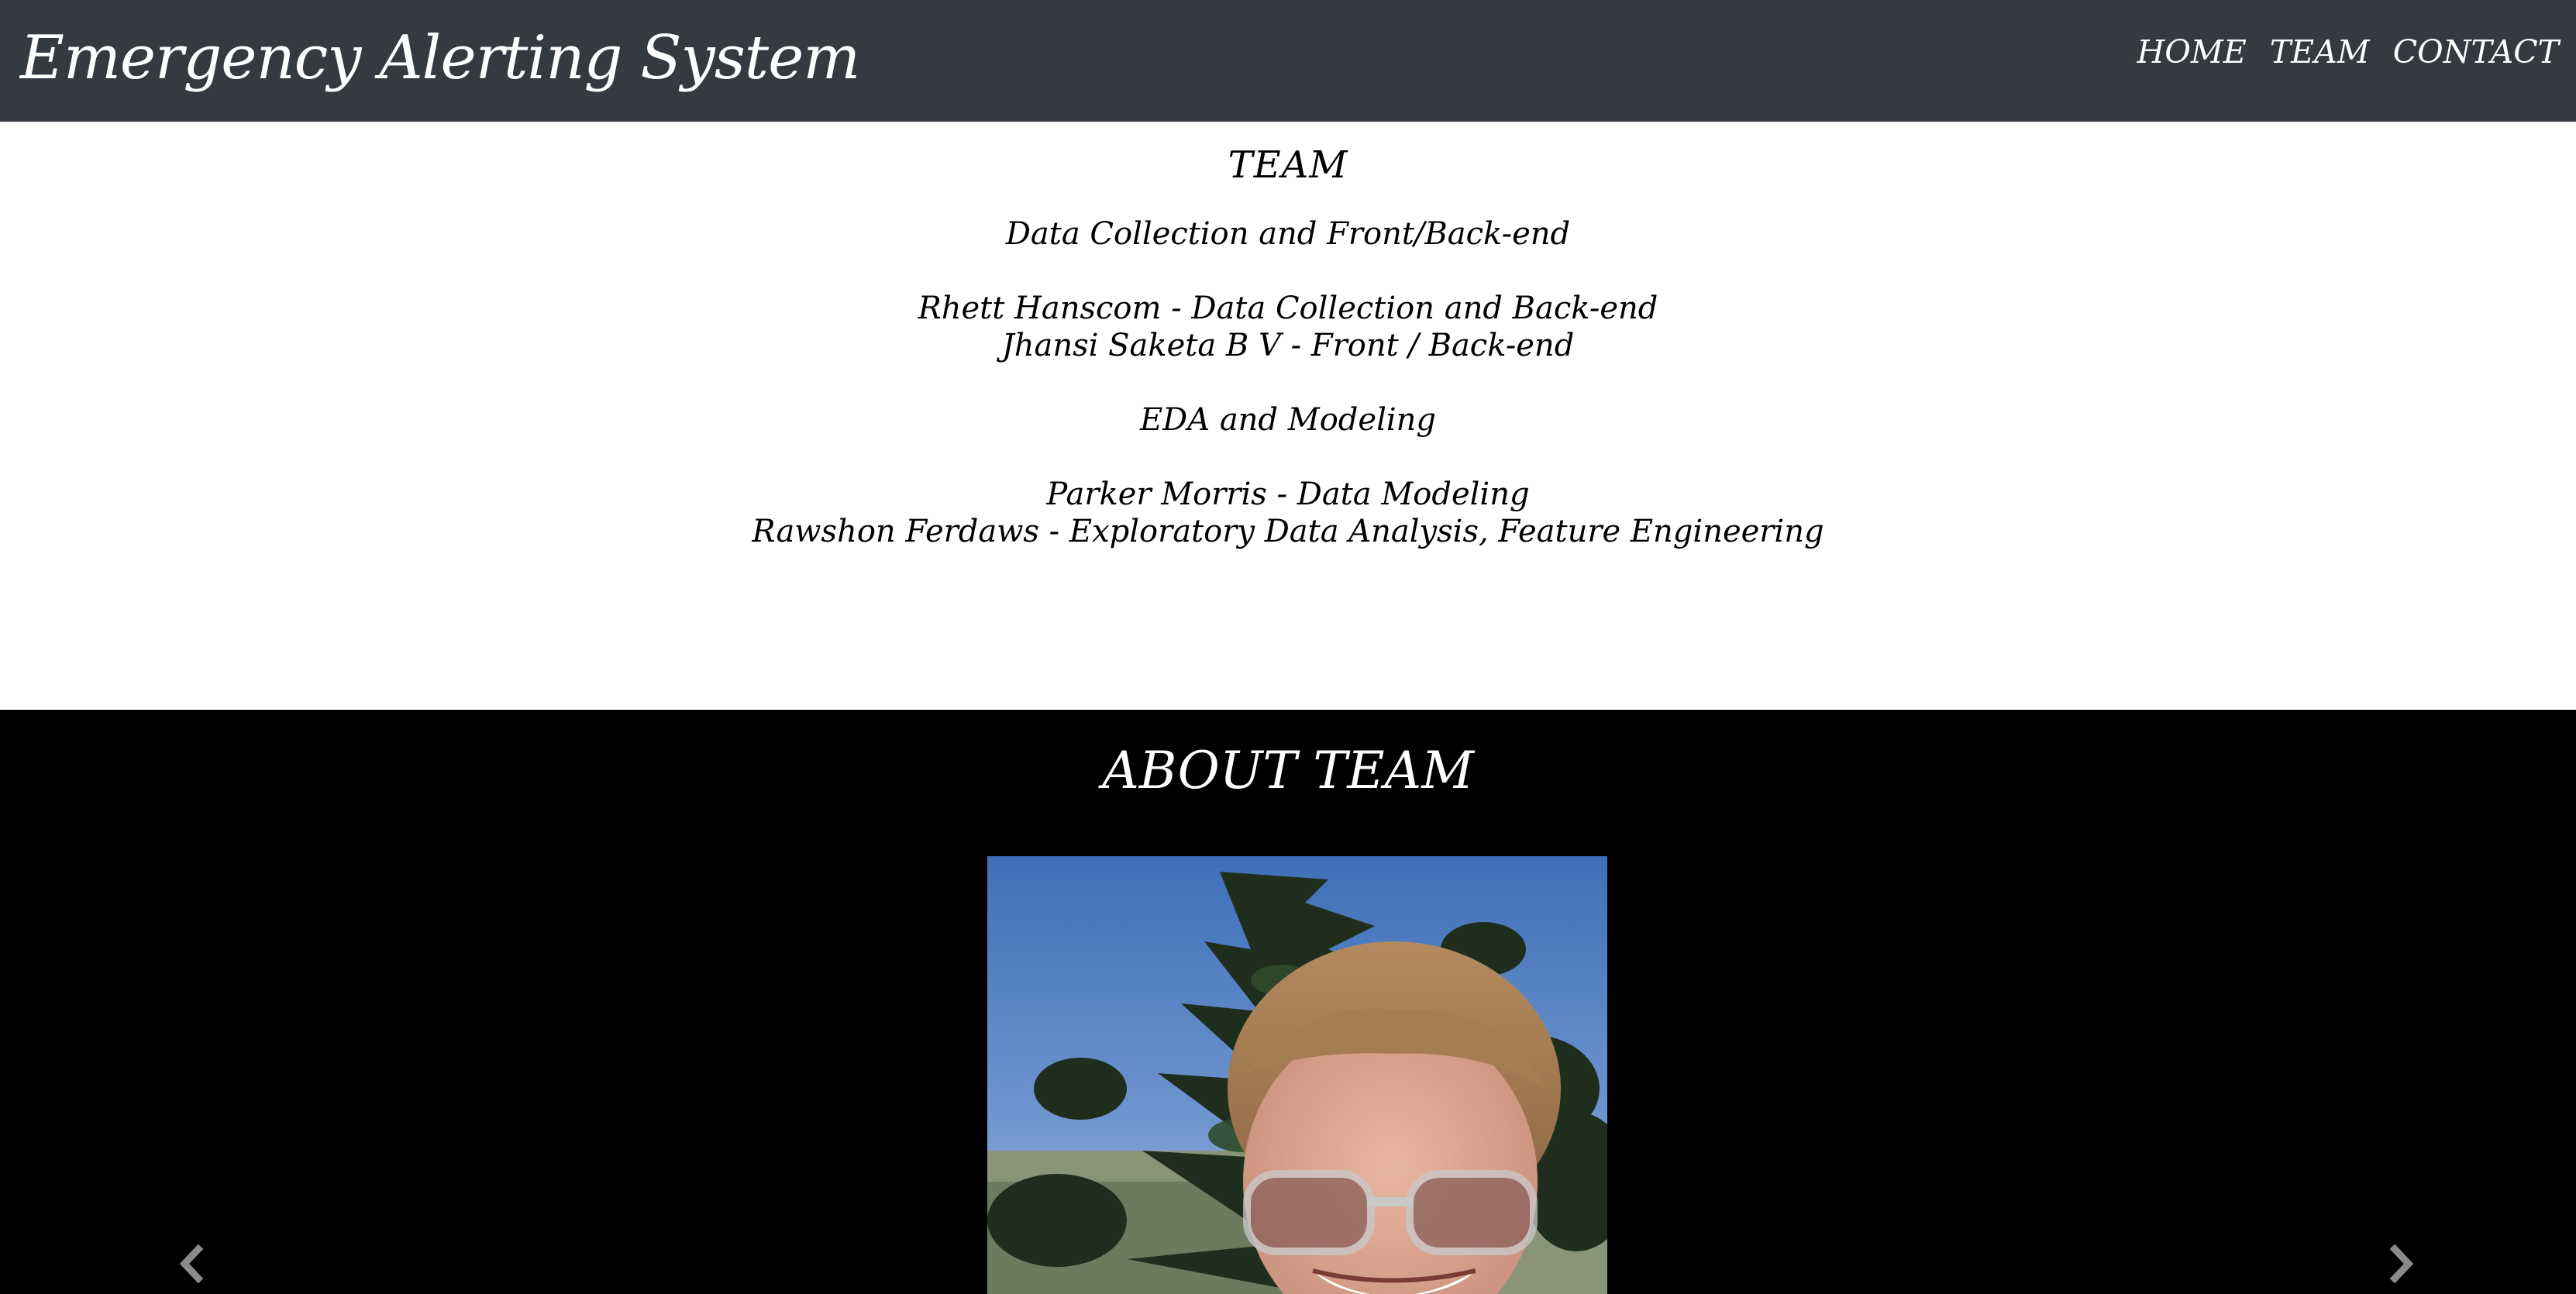  I want to click on brand-title: Emergency Alerting System, so click(440, 58).